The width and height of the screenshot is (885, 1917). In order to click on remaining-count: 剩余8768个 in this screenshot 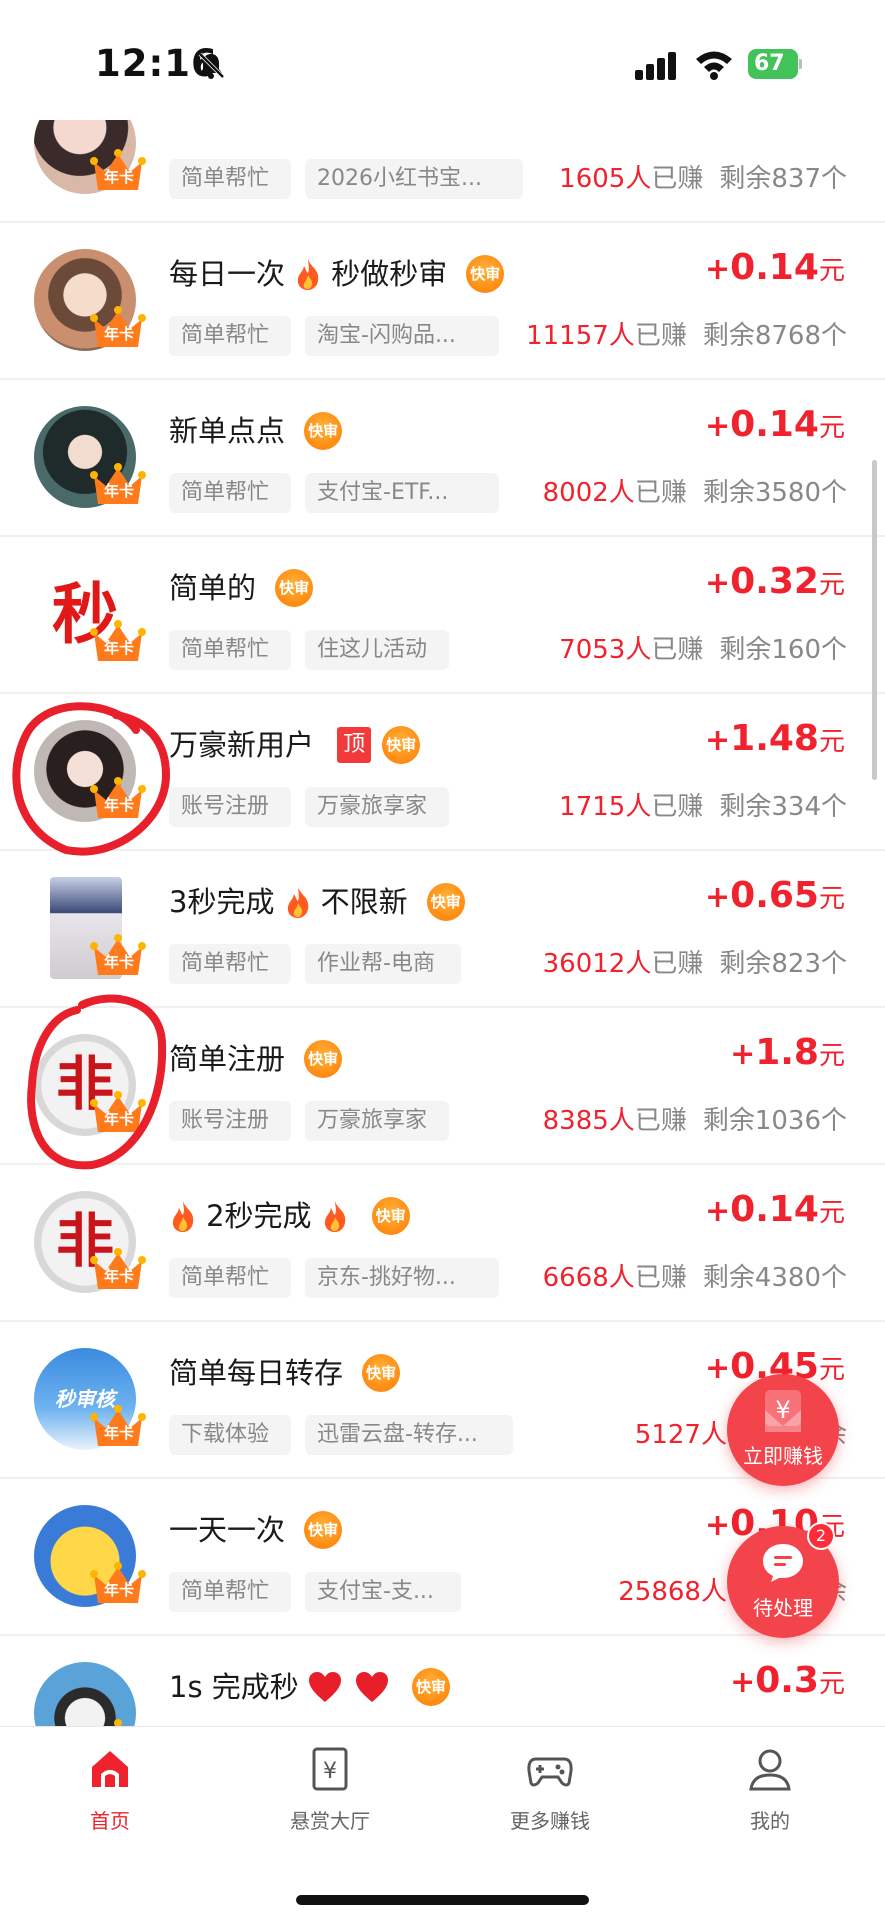, I will do `click(774, 336)`.